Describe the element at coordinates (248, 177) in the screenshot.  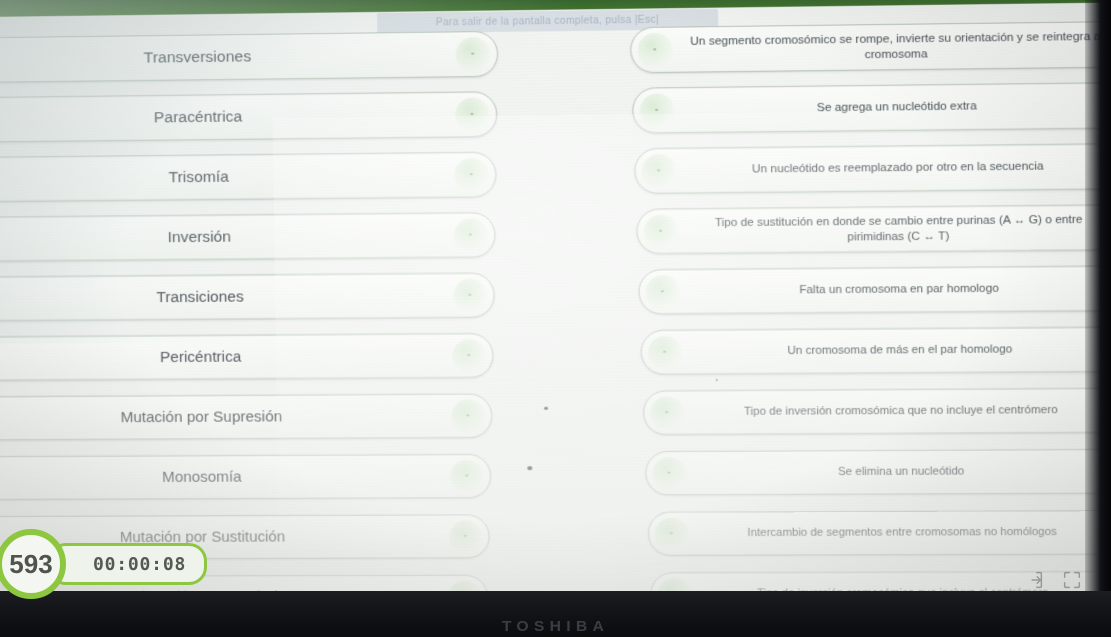
I see `term-card: Trisomía` at that location.